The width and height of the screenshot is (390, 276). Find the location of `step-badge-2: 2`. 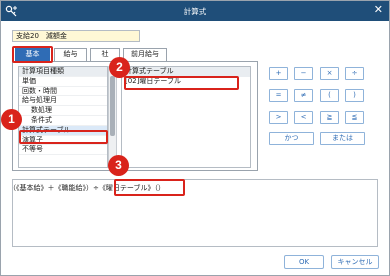

step-badge-2: 2 is located at coordinates (119, 67).